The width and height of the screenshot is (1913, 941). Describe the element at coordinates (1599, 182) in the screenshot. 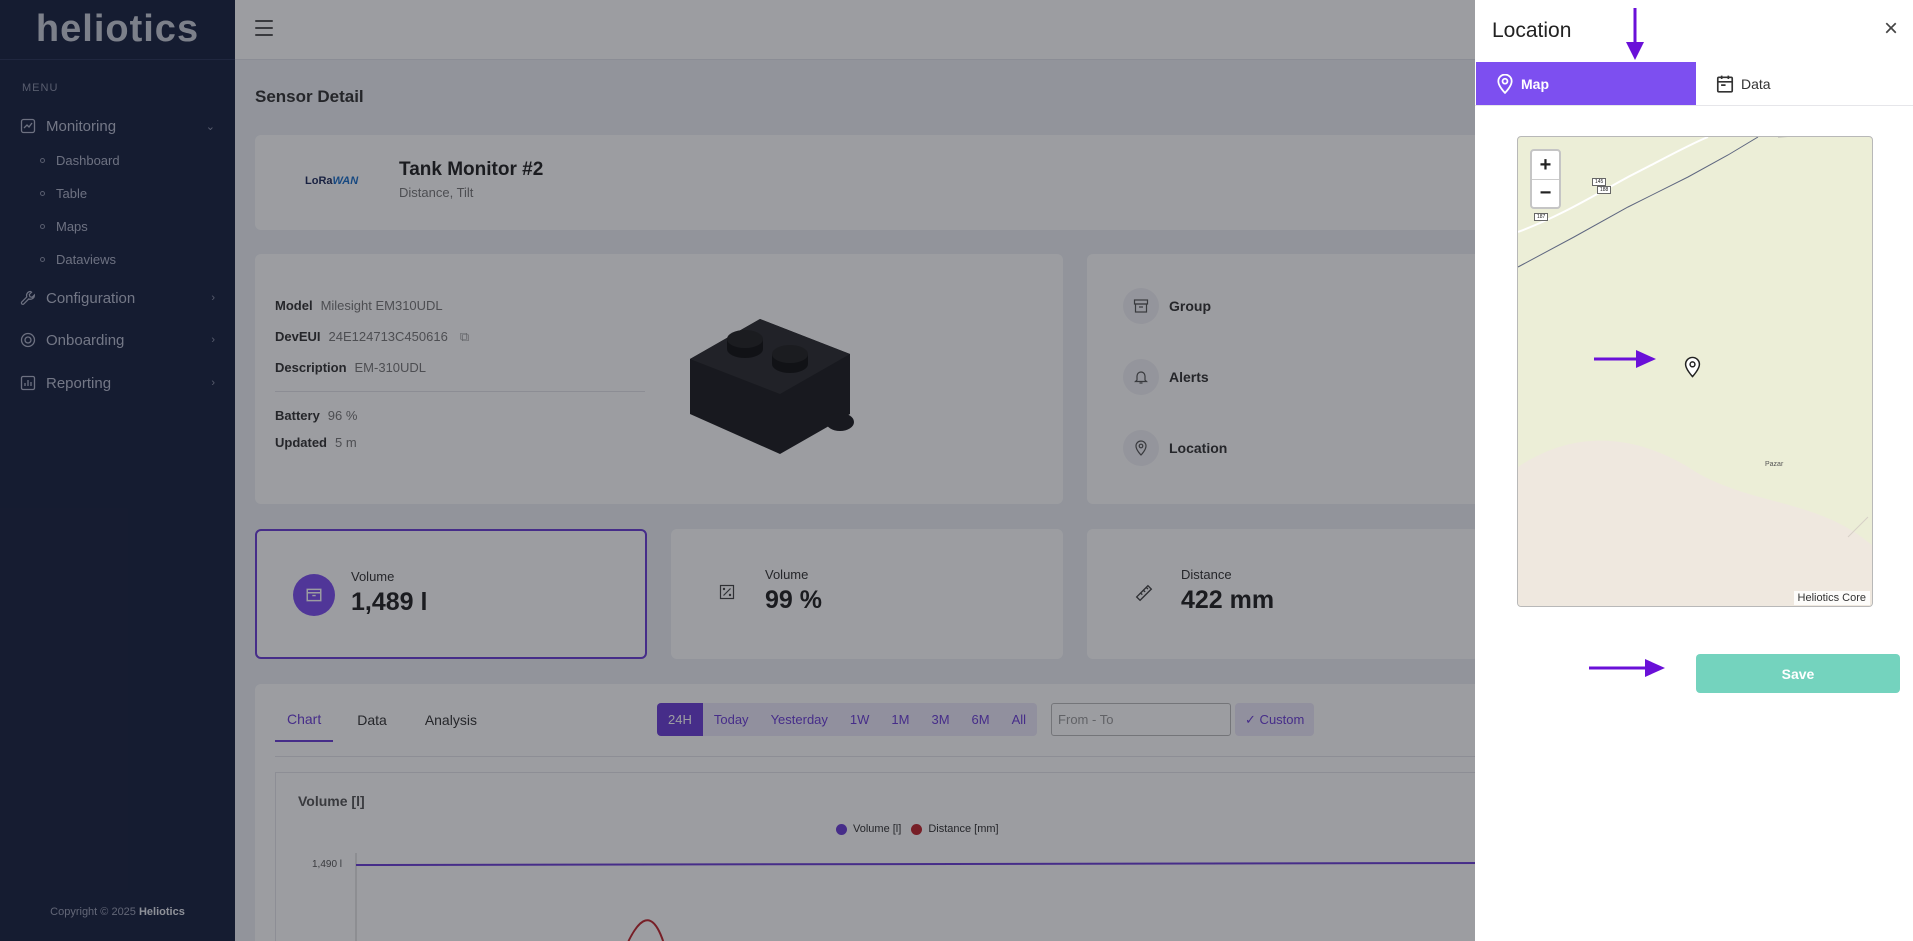

I see `road-label: 145` at that location.